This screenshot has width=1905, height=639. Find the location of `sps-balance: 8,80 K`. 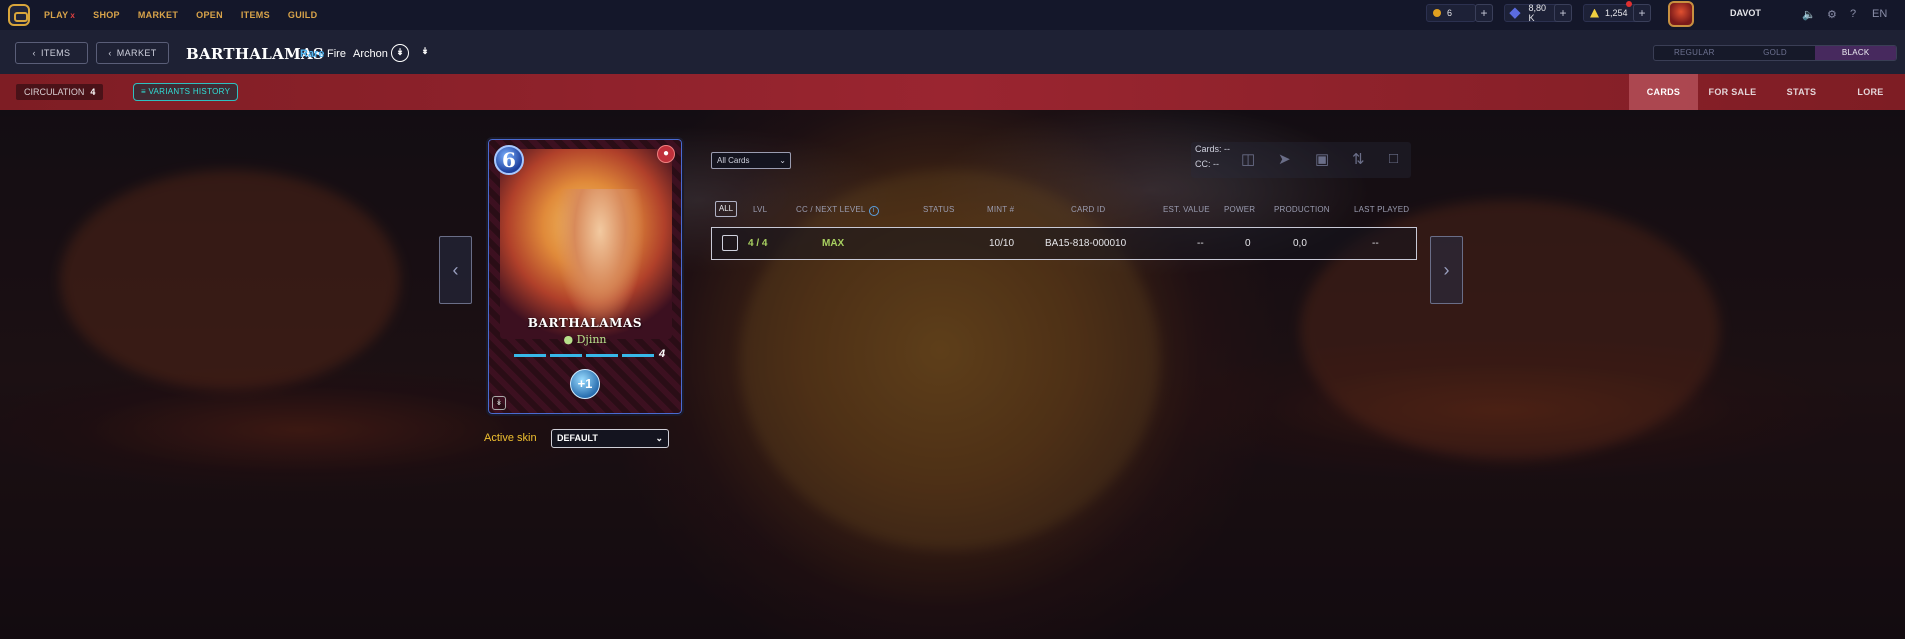

sps-balance: 8,80 K is located at coordinates (1532, 13).